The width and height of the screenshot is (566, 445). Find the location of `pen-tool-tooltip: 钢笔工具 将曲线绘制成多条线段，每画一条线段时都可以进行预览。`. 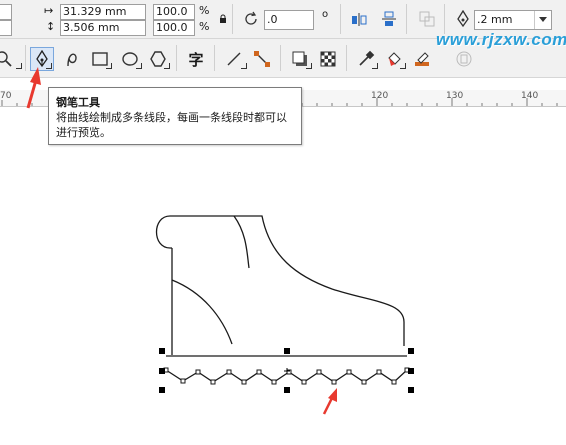

pen-tool-tooltip: 钢笔工具 将曲线绘制成多条线段，每画一条线段时都可以进行预览。 is located at coordinates (175, 116).